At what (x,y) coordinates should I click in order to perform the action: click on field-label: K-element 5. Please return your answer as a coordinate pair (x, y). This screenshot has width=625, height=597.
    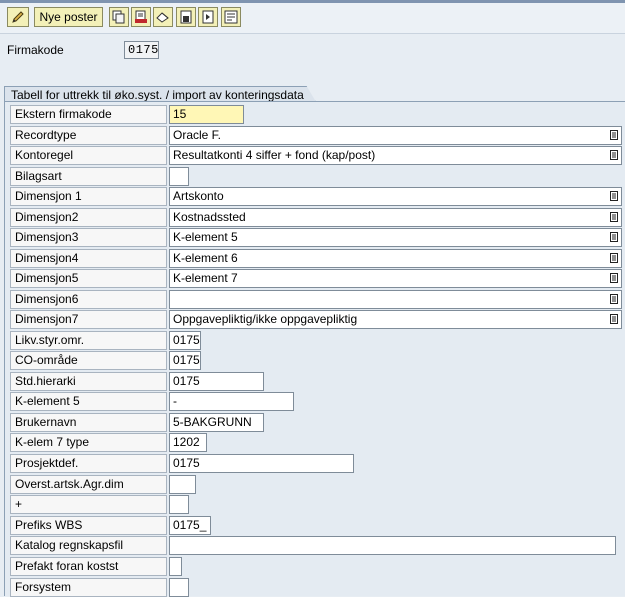
    Looking at the image, I should click on (88, 401).